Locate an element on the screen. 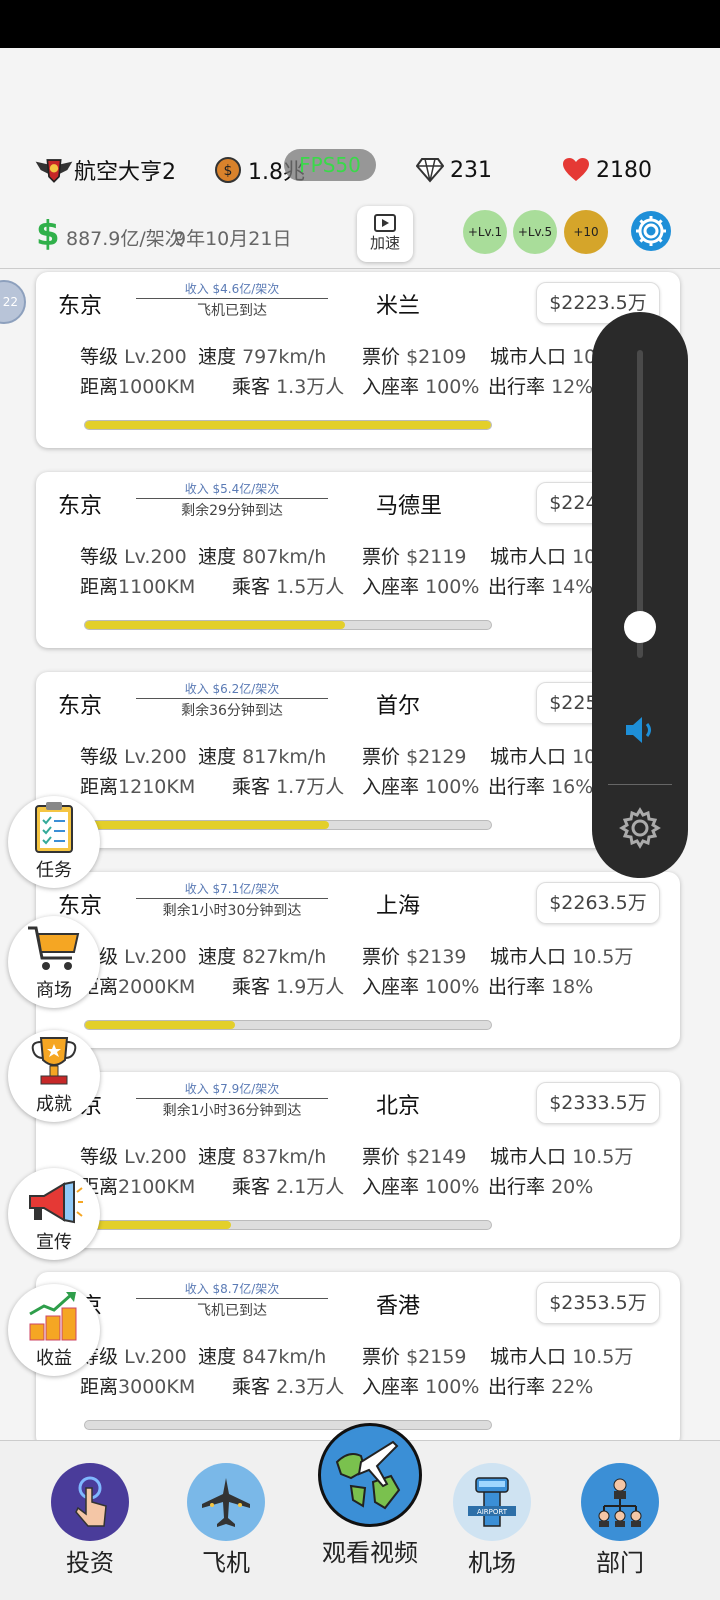 The height and width of the screenshot is (1600, 720). hearts-stat: 2180 is located at coordinates (604, 170).